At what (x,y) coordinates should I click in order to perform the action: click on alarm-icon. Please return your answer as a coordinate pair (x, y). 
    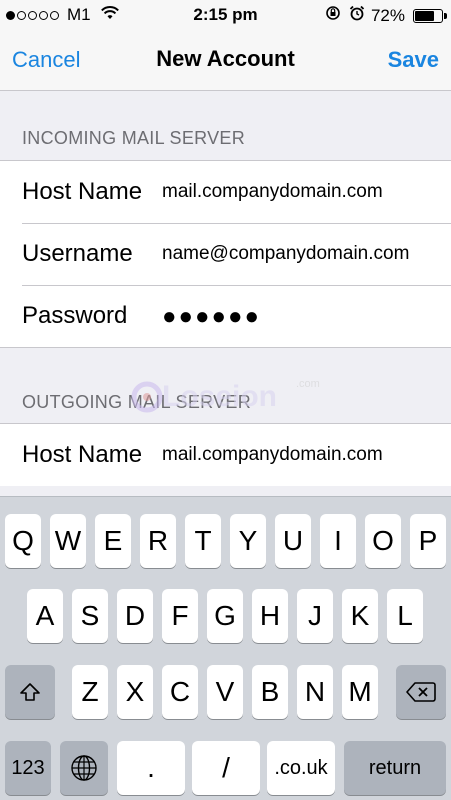
    Looking at the image, I should click on (357, 15).